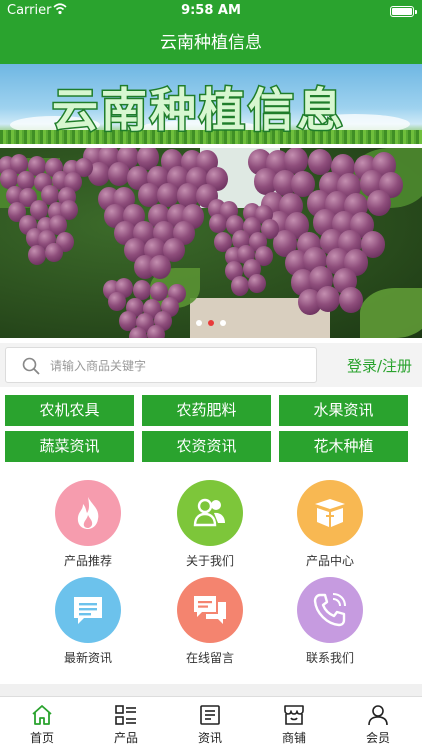 Image resolution: width=422 pixels, height=750 pixels. I want to click on grid-list-icon, so click(125, 715).